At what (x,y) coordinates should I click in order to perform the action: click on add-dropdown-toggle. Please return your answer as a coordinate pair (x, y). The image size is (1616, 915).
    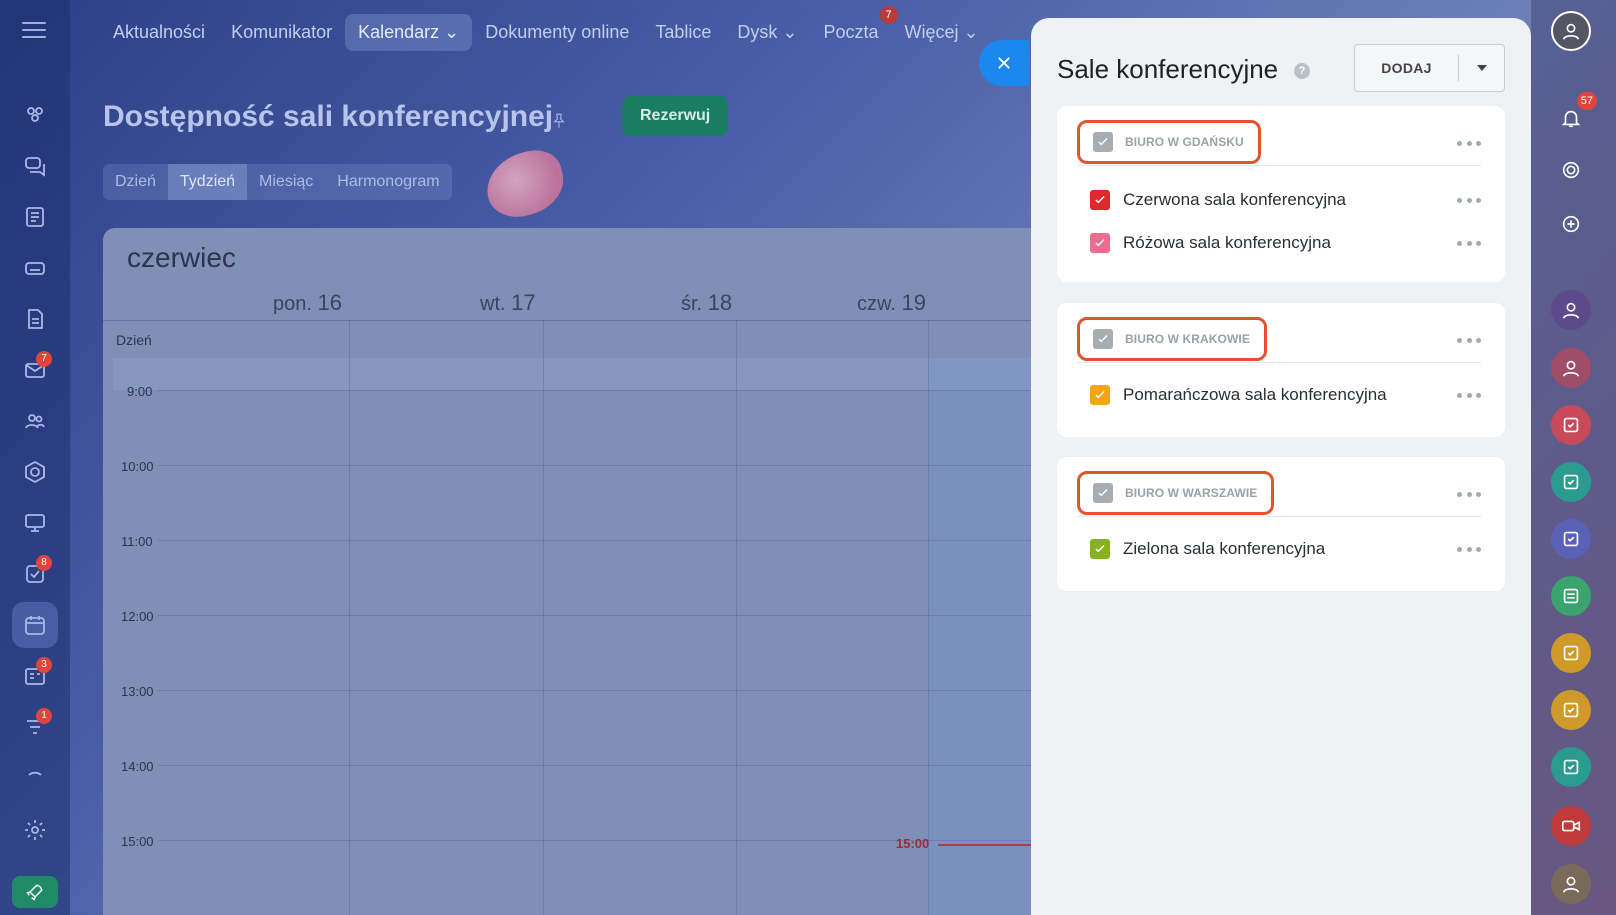
    Looking at the image, I should click on (1481, 68).